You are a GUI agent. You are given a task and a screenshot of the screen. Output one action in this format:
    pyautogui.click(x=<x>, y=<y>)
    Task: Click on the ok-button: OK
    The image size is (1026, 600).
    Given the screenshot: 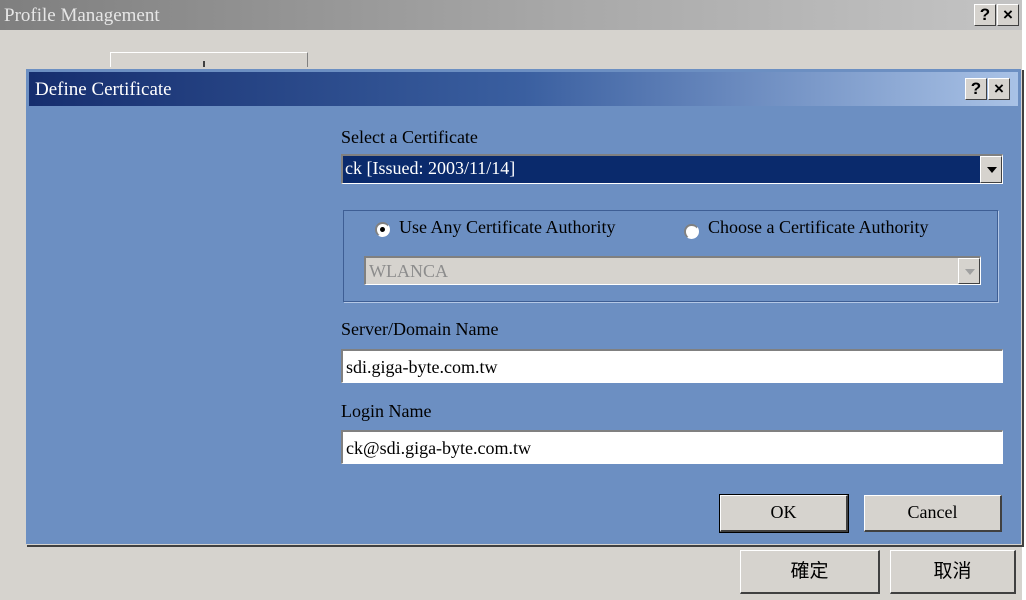 What is the action you would take?
    pyautogui.click(x=784, y=513)
    